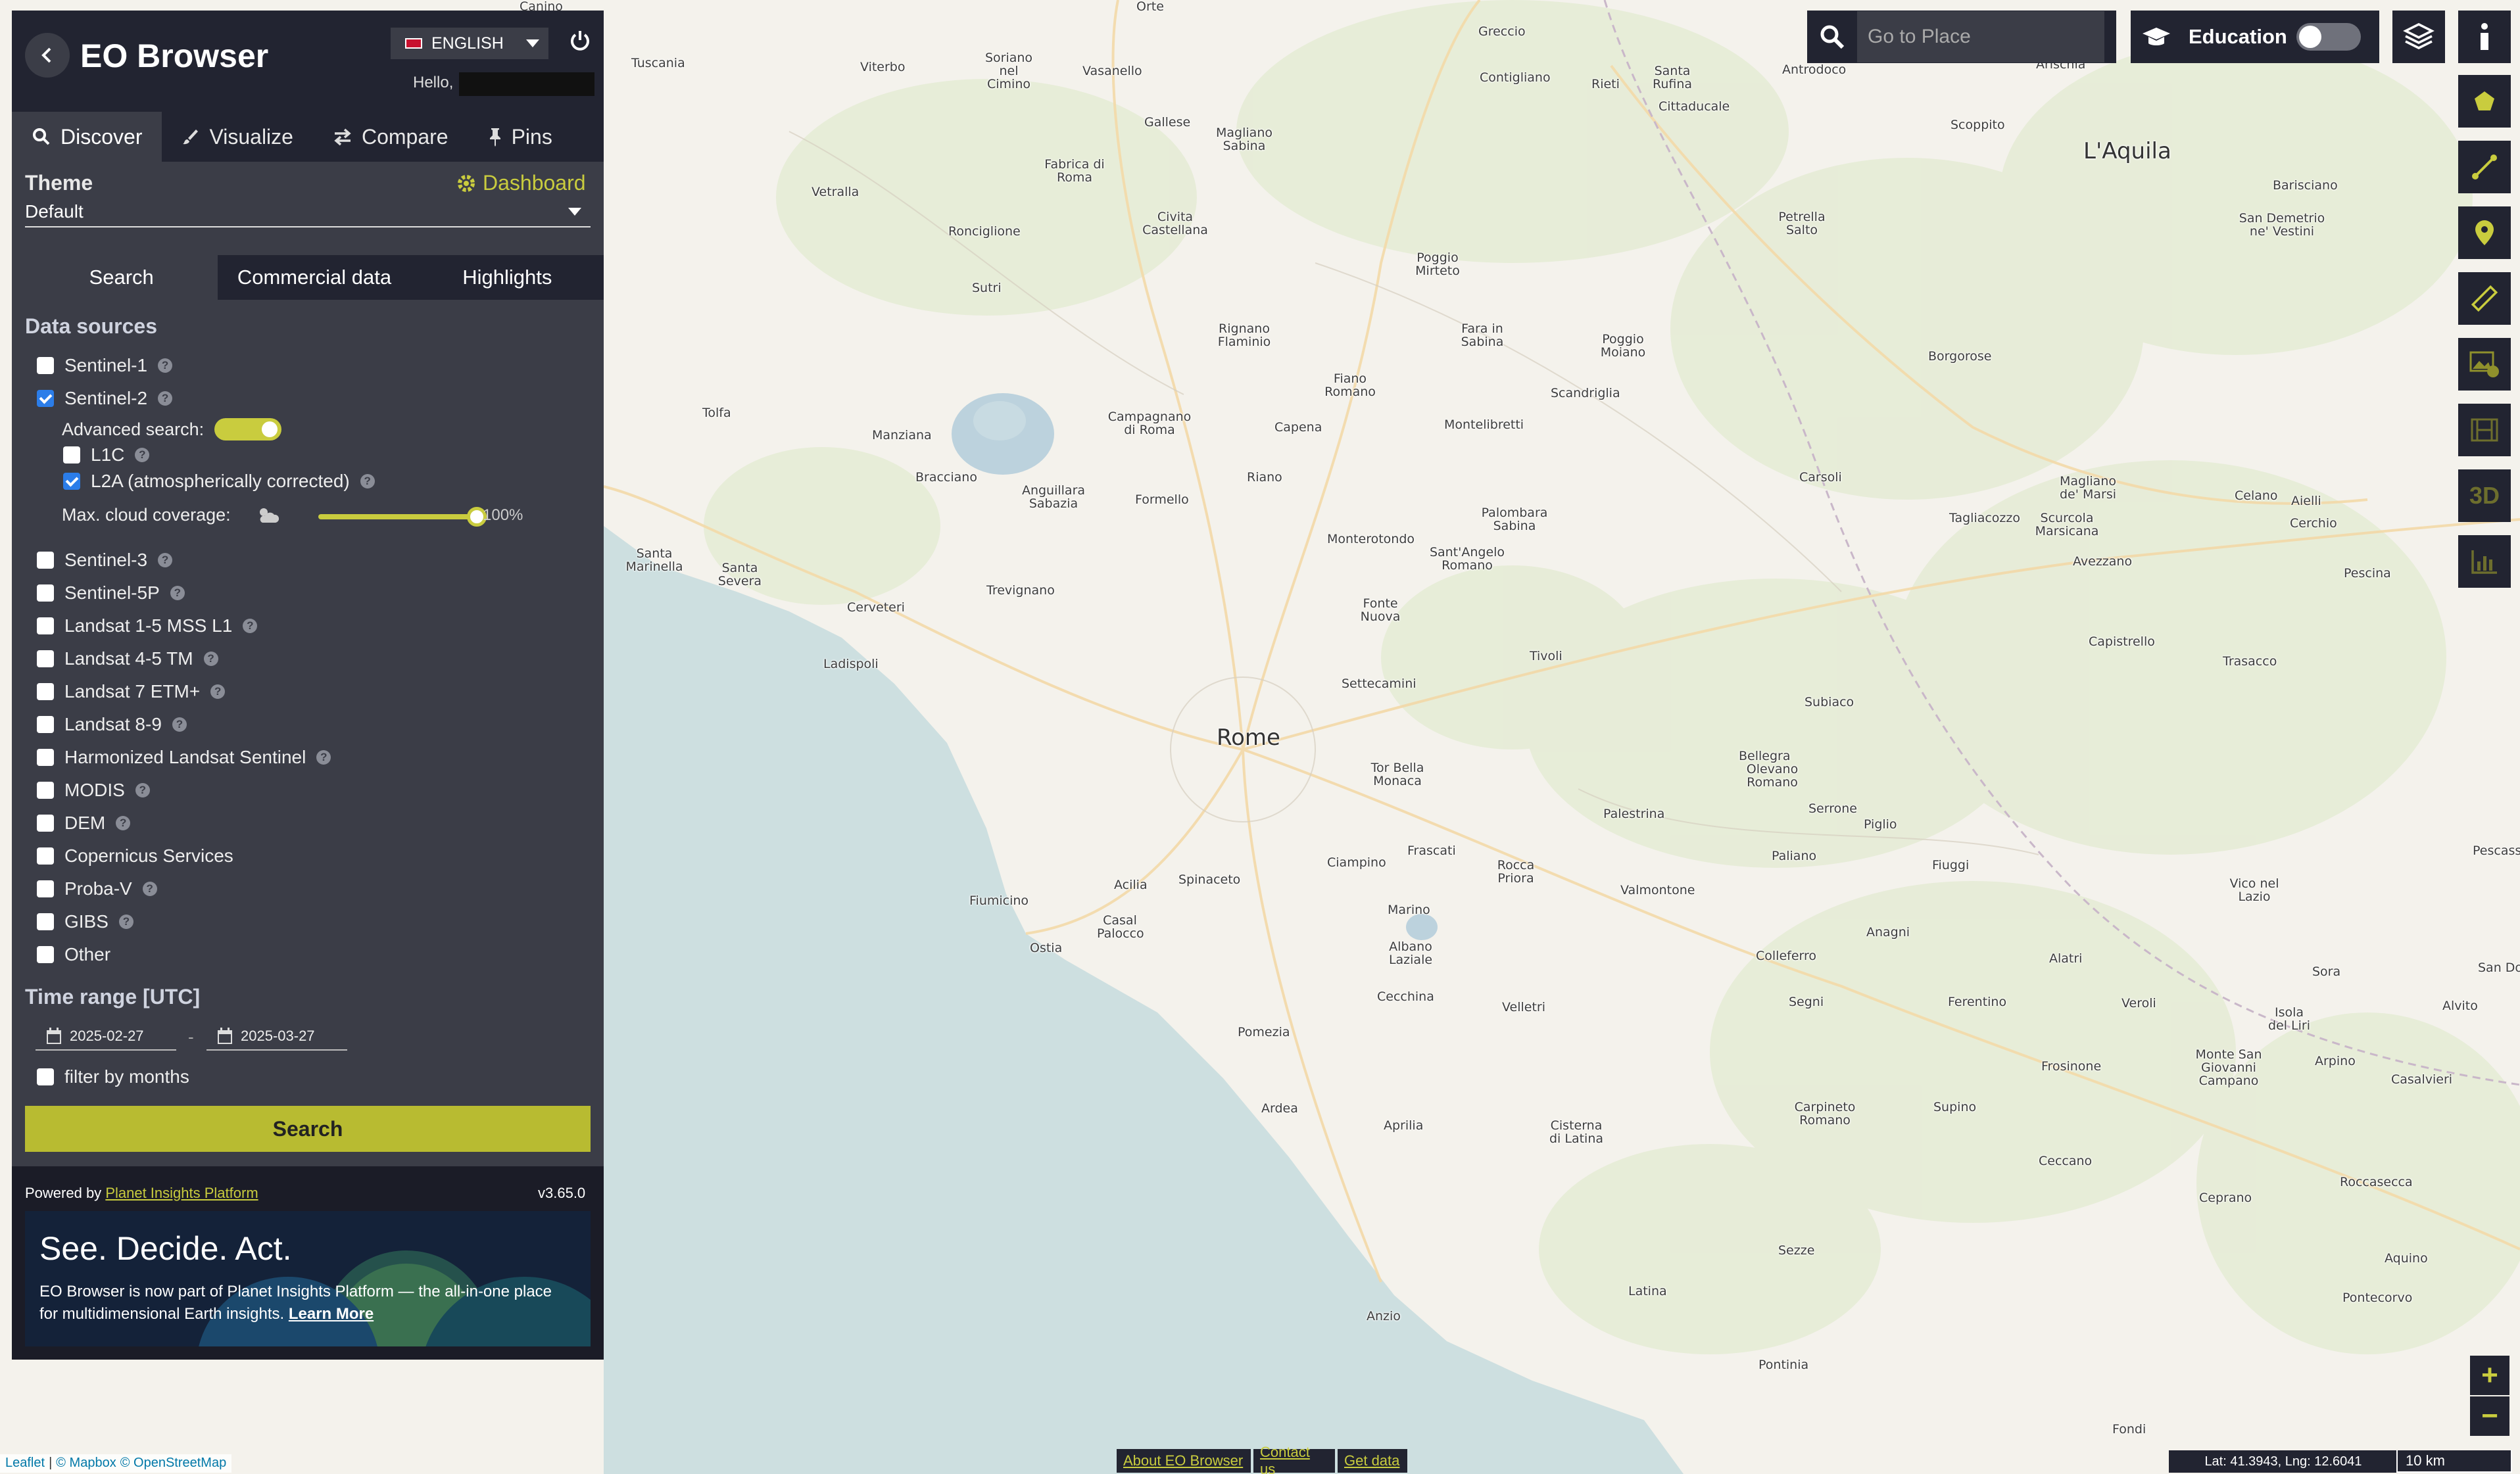  I want to click on about-link: About EO Browser, so click(1184, 1461).